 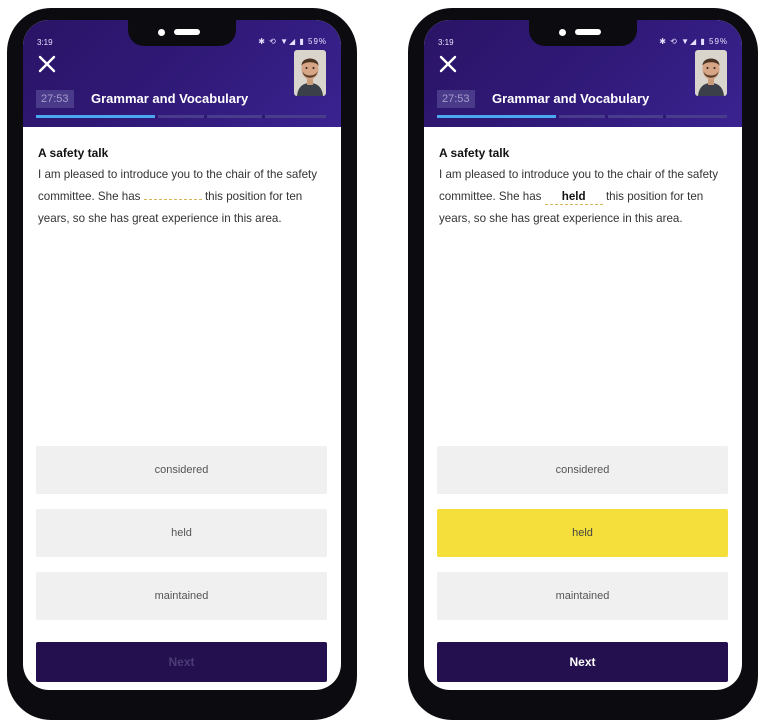 What do you see at coordinates (573, 197) in the screenshot?
I see `answer-blank: held` at bounding box center [573, 197].